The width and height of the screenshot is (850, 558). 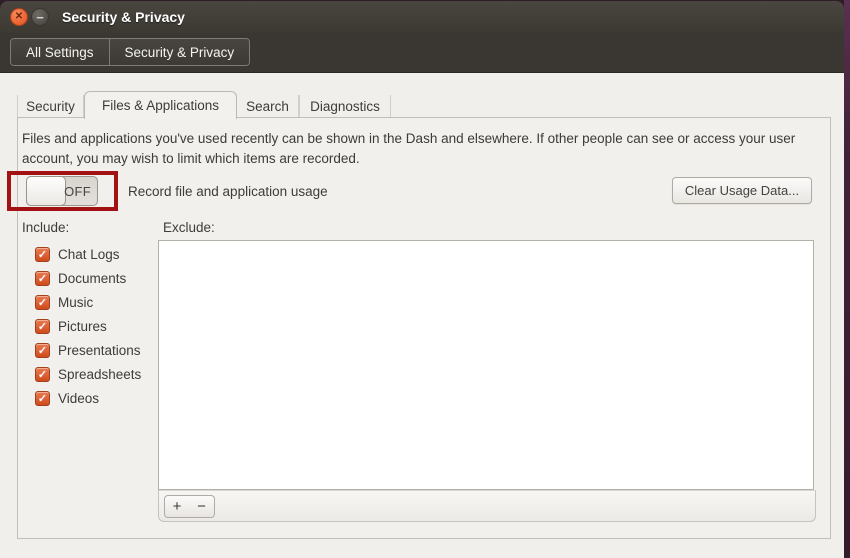 I want to click on remove-exclude-button: −, so click(x=202, y=506).